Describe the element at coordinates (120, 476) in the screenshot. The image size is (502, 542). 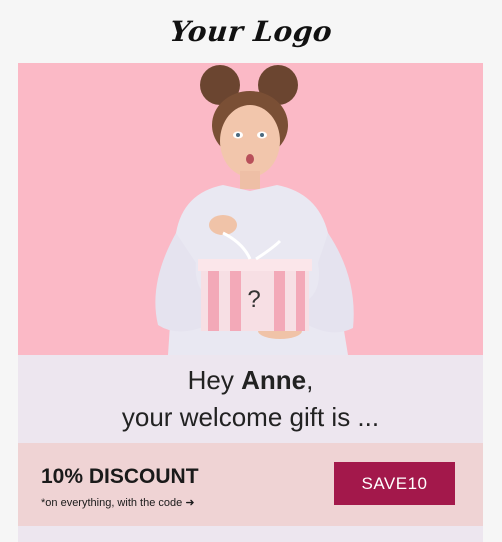
I see `discount-title: 10% DISCOUNT` at that location.